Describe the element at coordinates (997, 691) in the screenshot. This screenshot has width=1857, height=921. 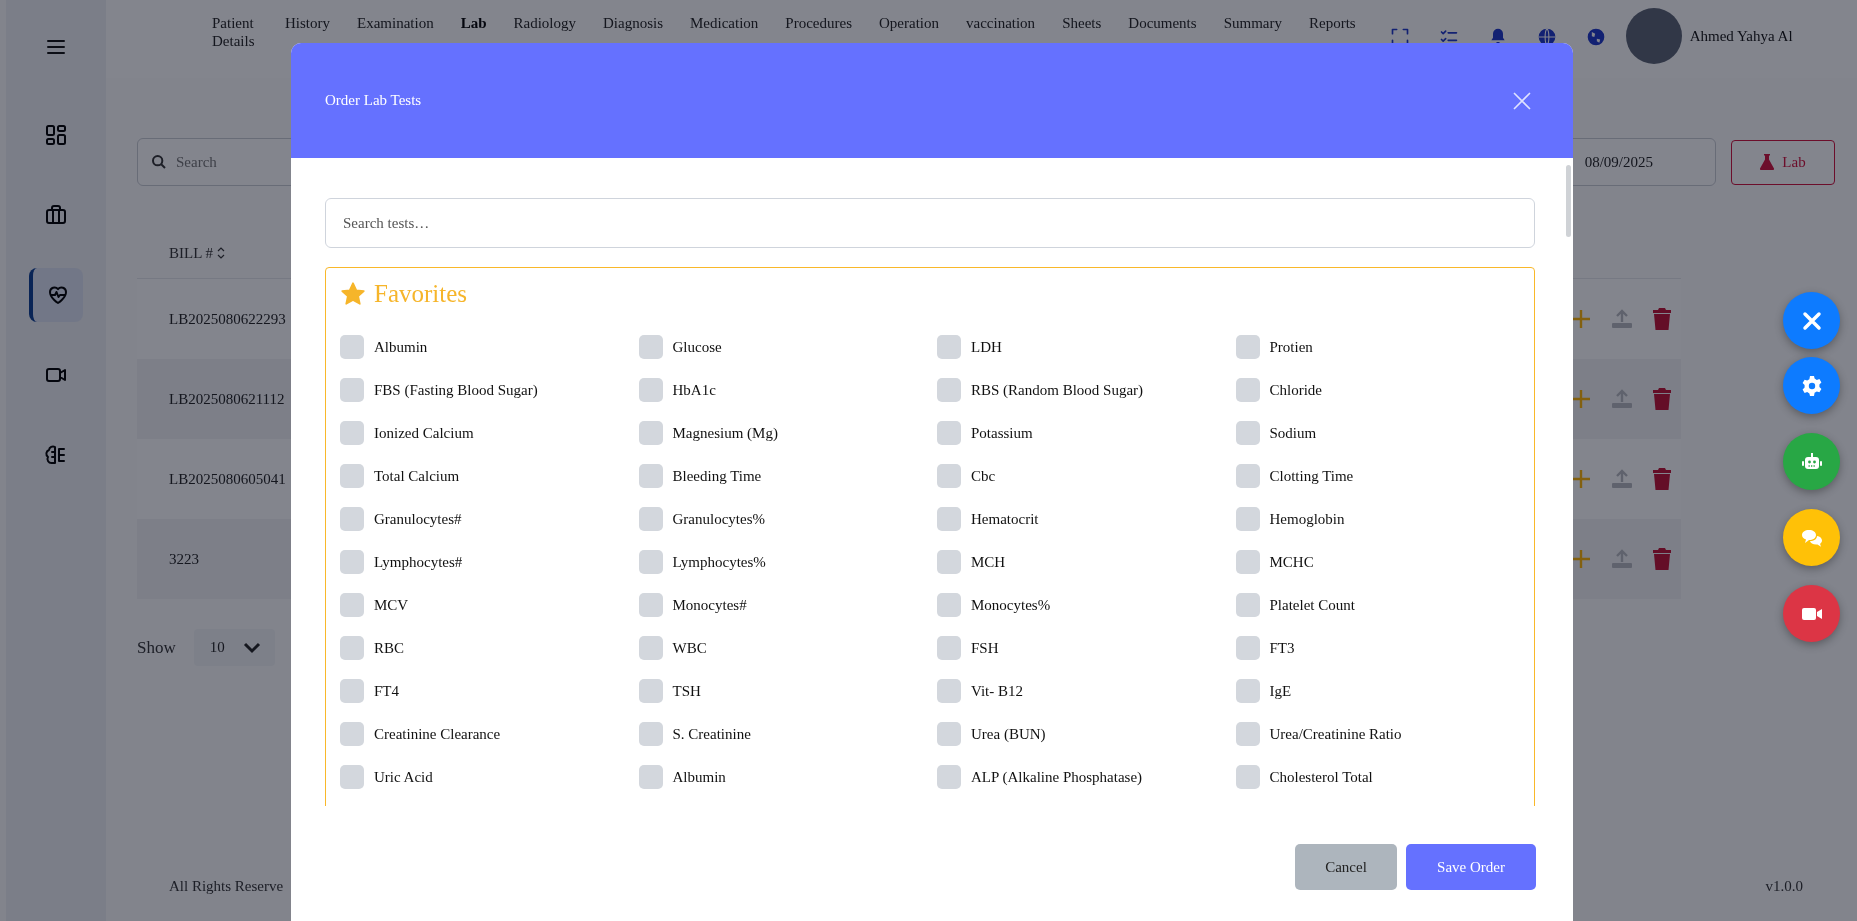
I see `checkbox-label: Vit- B12` at that location.